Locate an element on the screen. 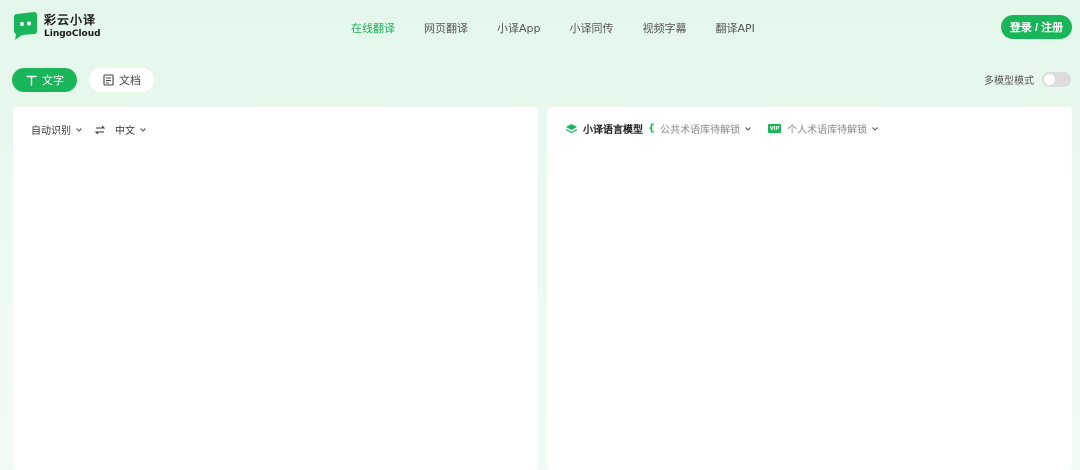 The height and width of the screenshot is (470, 1080). source-language-select: 自动识别 is located at coordinates (57, 129).